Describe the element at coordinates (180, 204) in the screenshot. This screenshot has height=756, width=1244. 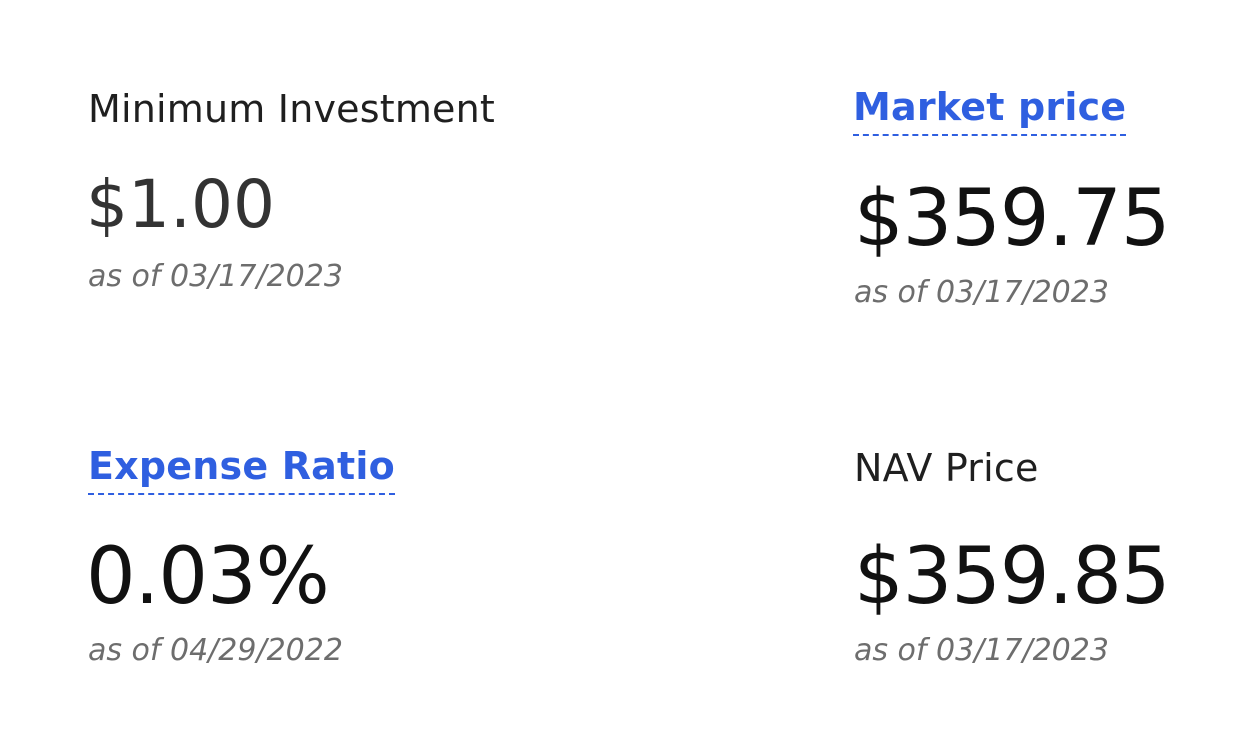
I see `minimum-investment-value: $1.00` at that location.